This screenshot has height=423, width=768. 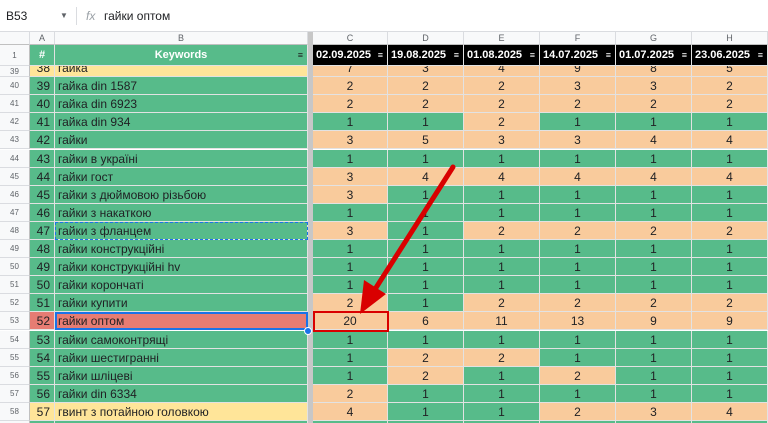 What do you see at coordinates (42, 249) in the screenshot?
I see `row-number-cell: 48` at bounding box center [42, 249].